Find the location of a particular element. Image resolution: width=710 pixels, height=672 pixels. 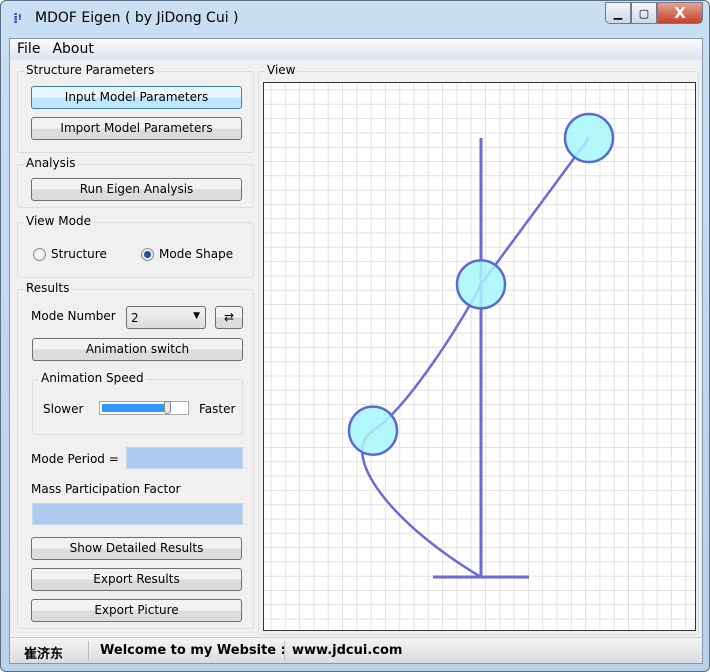

input-model-button: Input Model Parameters is located at coordinates (136, 97).